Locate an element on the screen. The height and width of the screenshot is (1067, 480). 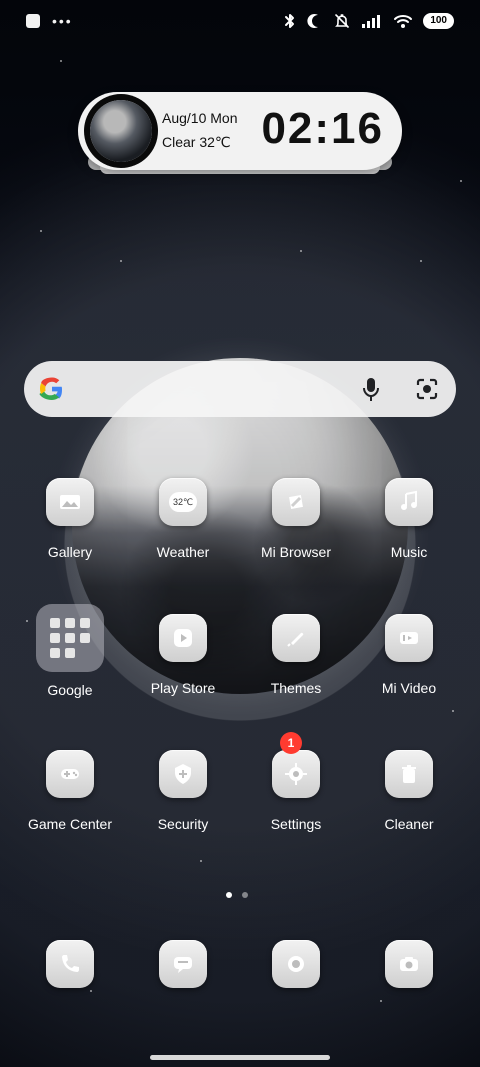
battery-icon: 100 is located at coordinates (438, 21).